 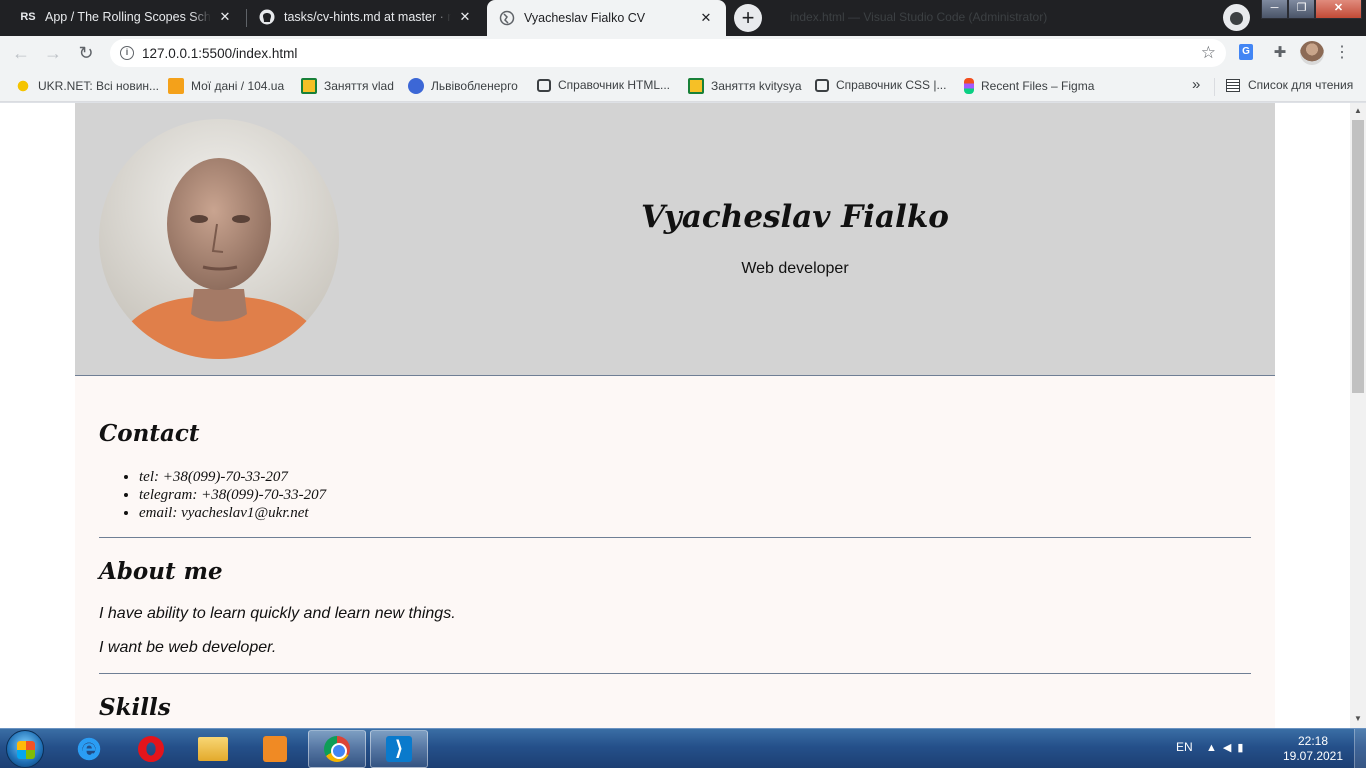 I want to click on system-tray: ▲◀▮, so click(x=1227, y=747).